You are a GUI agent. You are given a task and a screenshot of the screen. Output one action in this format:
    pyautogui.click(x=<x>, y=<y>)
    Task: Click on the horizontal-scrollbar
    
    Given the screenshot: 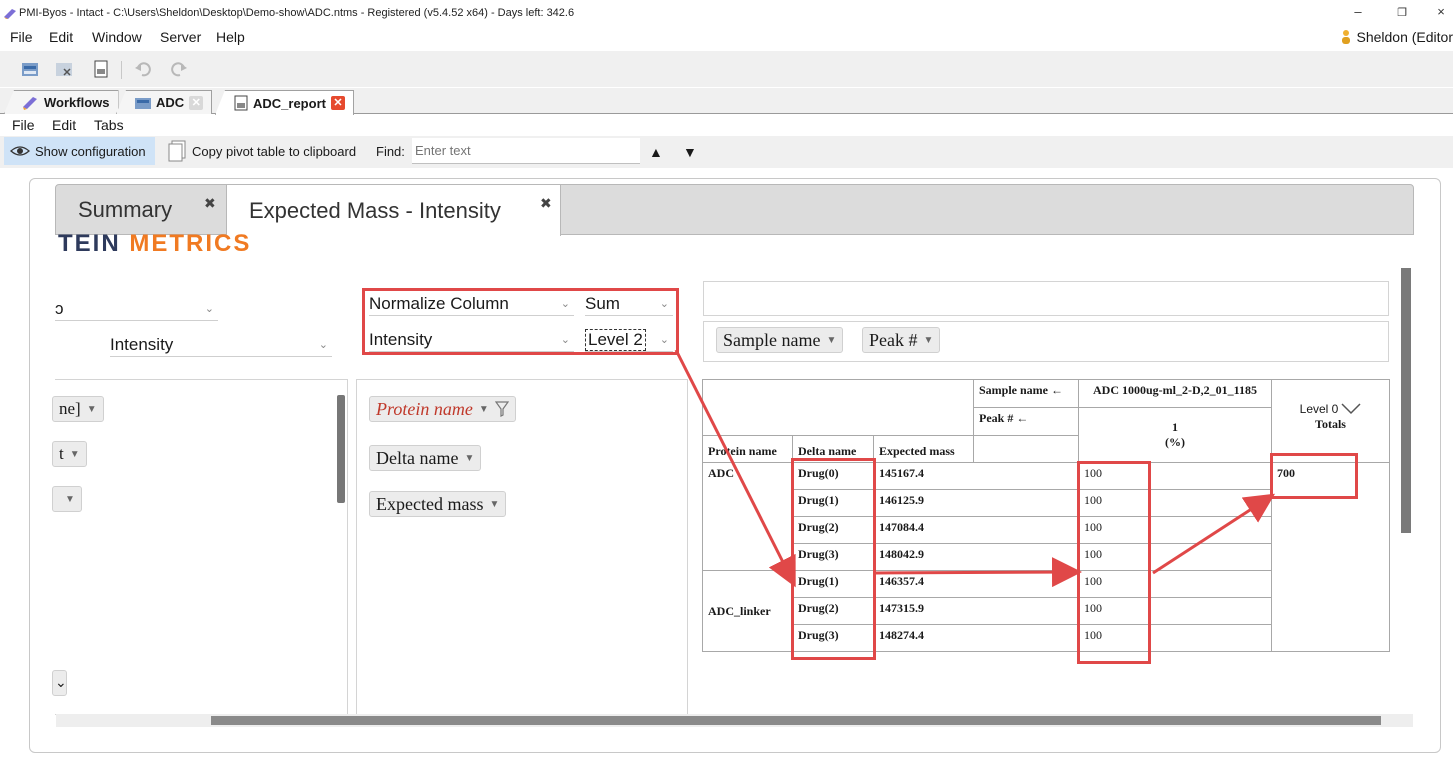 What is the action you would take?
    pyautogui.click(x=796, y=720)
    